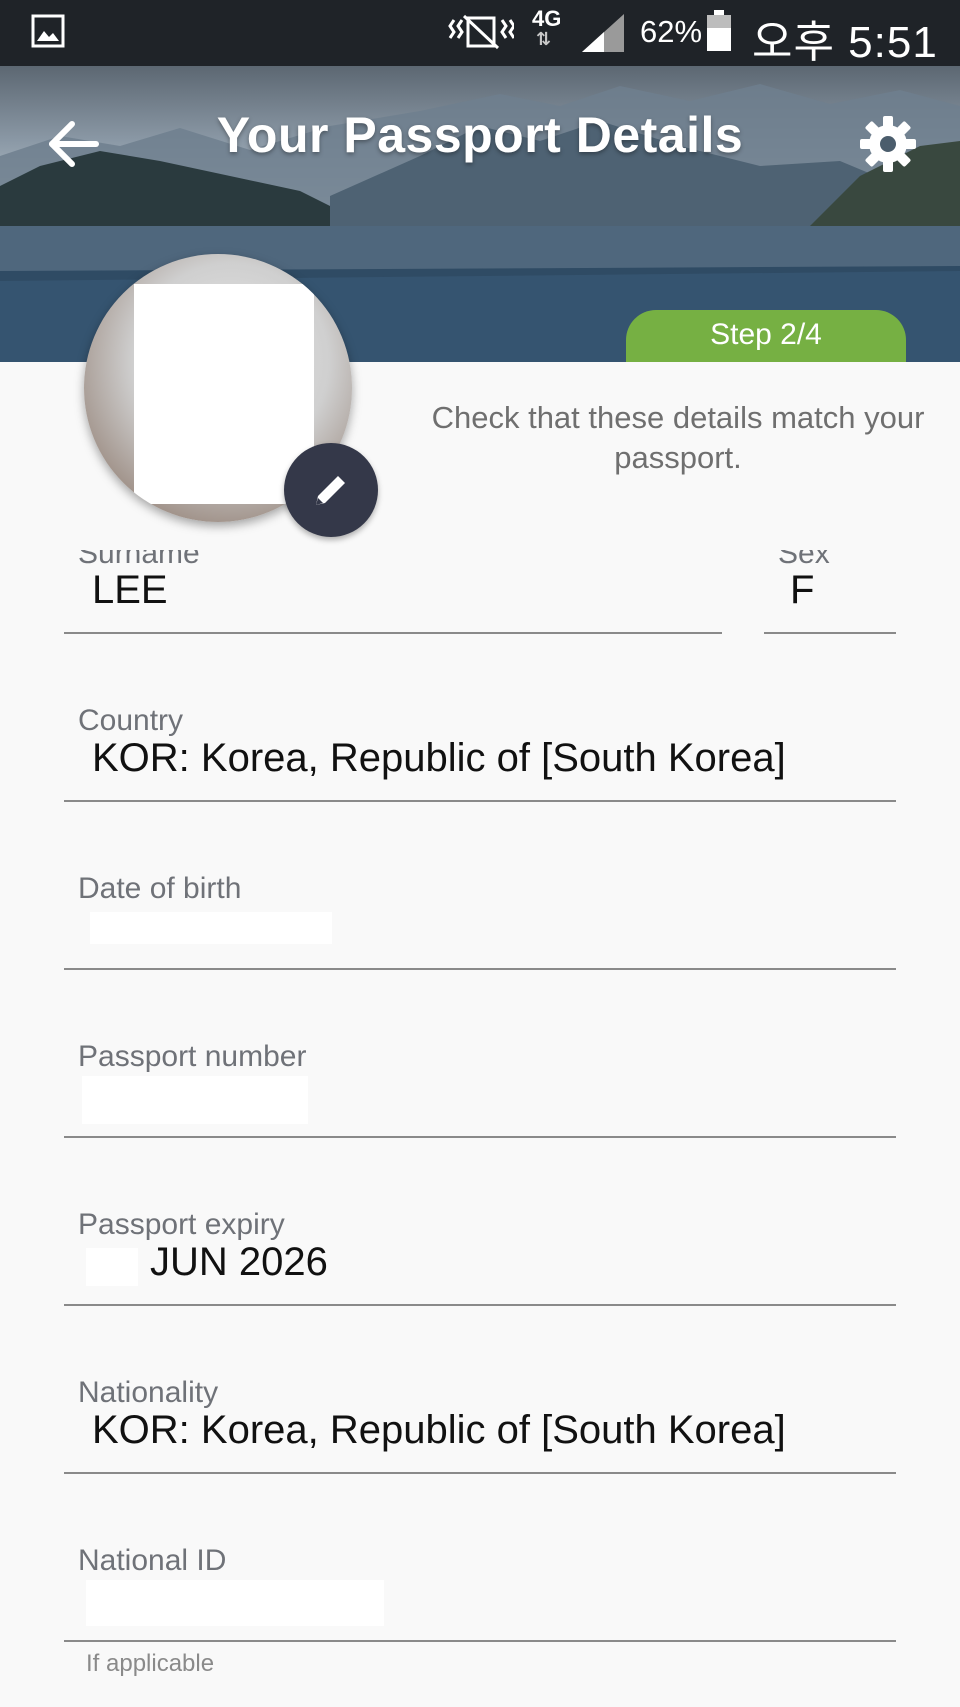 Image resolution: width=960 pixels, height=1707 pixels. What do you see at coordinates (393, 633) in the screenshot?
I see `surname-underline` at bounding box center [393, 633].